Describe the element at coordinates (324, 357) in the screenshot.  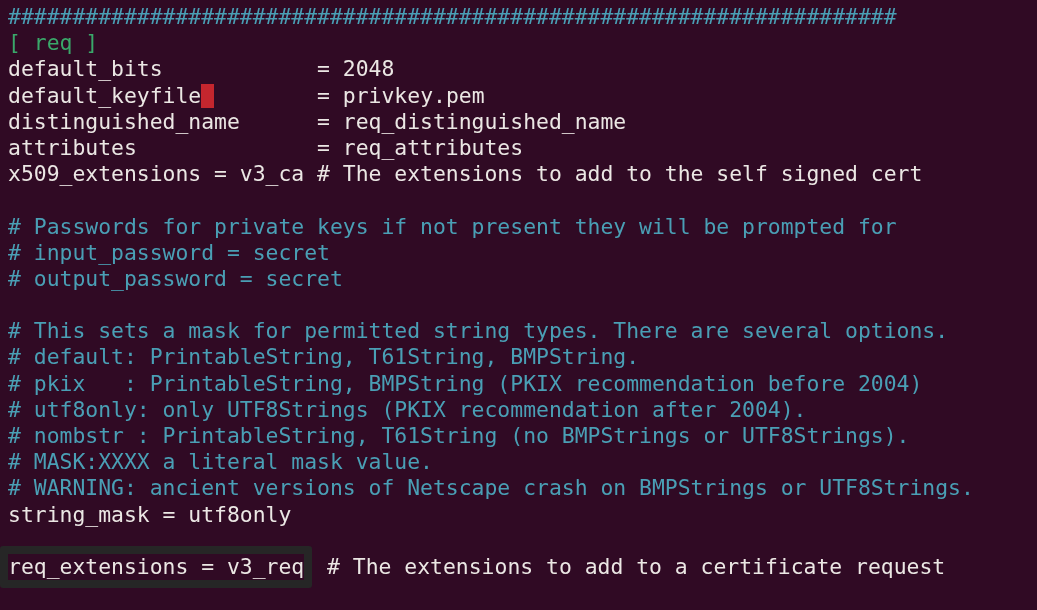
I see `comment-text: # default: PrintableString, T61String, BMPString.` at that location.